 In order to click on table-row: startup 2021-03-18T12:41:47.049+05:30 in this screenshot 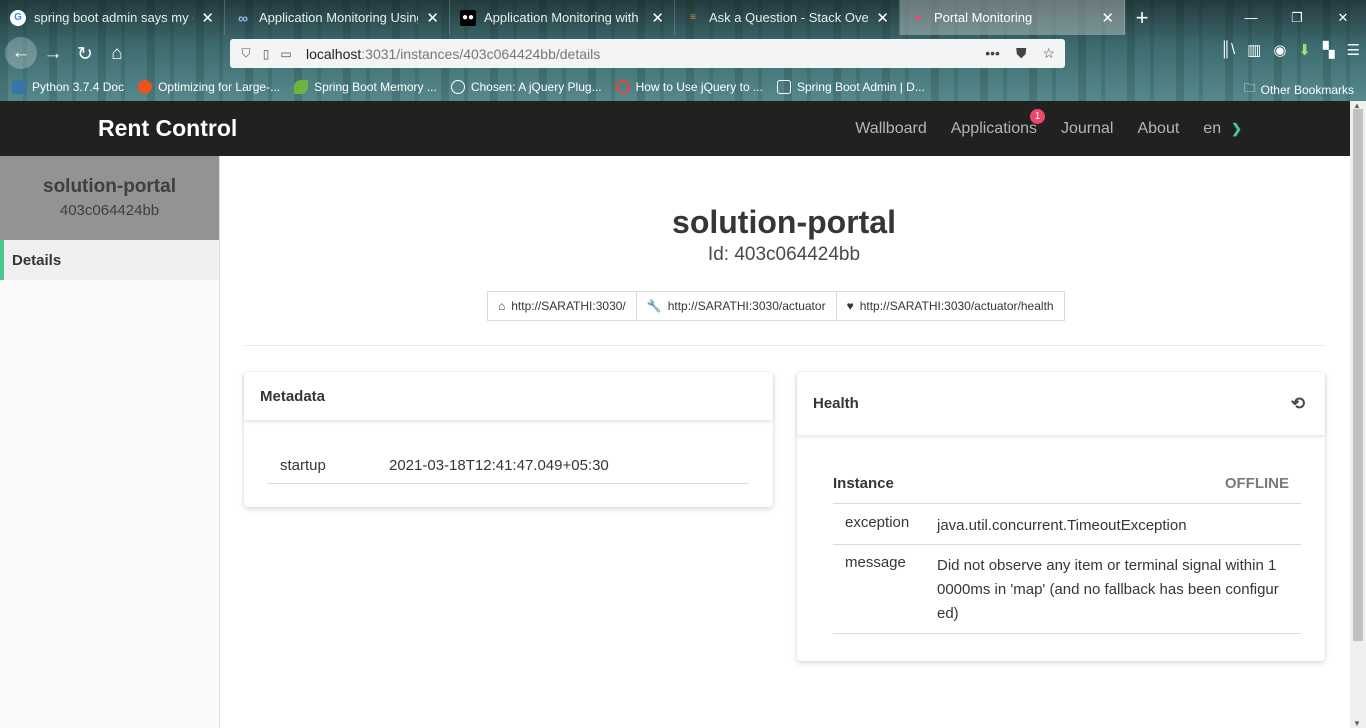, I will do `click(508, 465)`.